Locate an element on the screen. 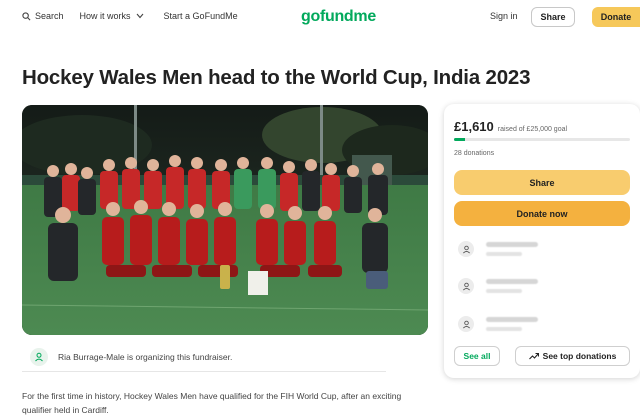 The image size is (640, 418). chevron-down-icon is located at coordinates (139, 16).